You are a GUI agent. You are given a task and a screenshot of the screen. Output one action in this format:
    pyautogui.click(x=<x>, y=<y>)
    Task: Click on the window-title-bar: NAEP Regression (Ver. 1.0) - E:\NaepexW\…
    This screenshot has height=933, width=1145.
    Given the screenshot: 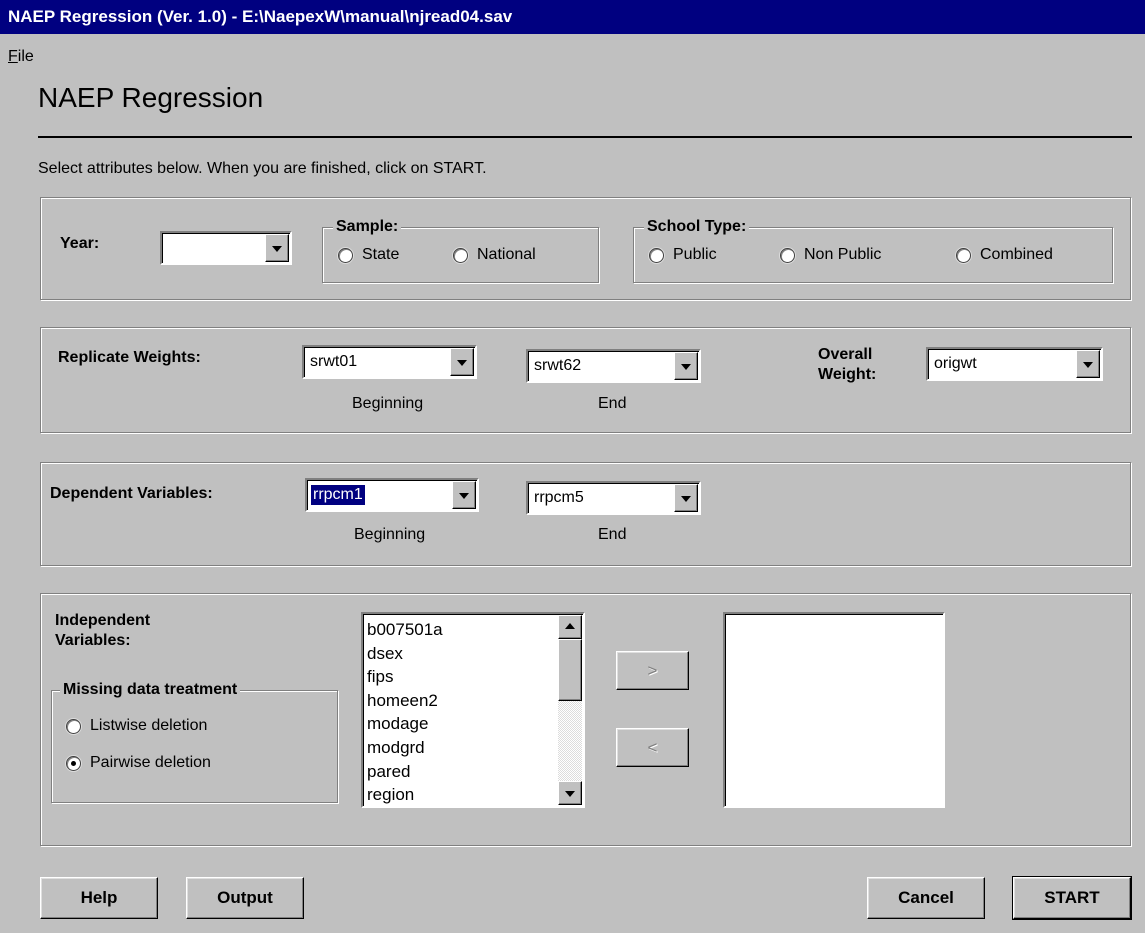 What is the action you would take?
    pyautogui.click(x=572, y=17)
    